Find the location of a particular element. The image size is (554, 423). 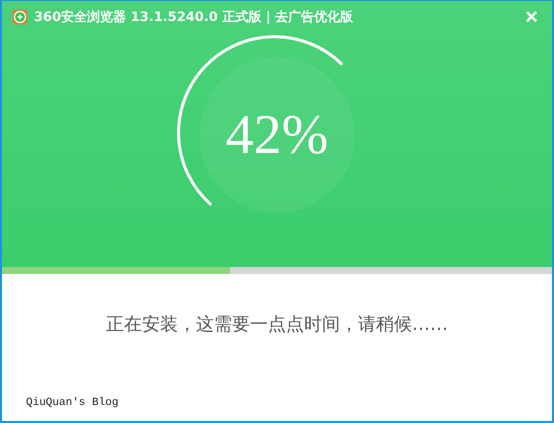

logo-icon is located at coordinates (20, 17).